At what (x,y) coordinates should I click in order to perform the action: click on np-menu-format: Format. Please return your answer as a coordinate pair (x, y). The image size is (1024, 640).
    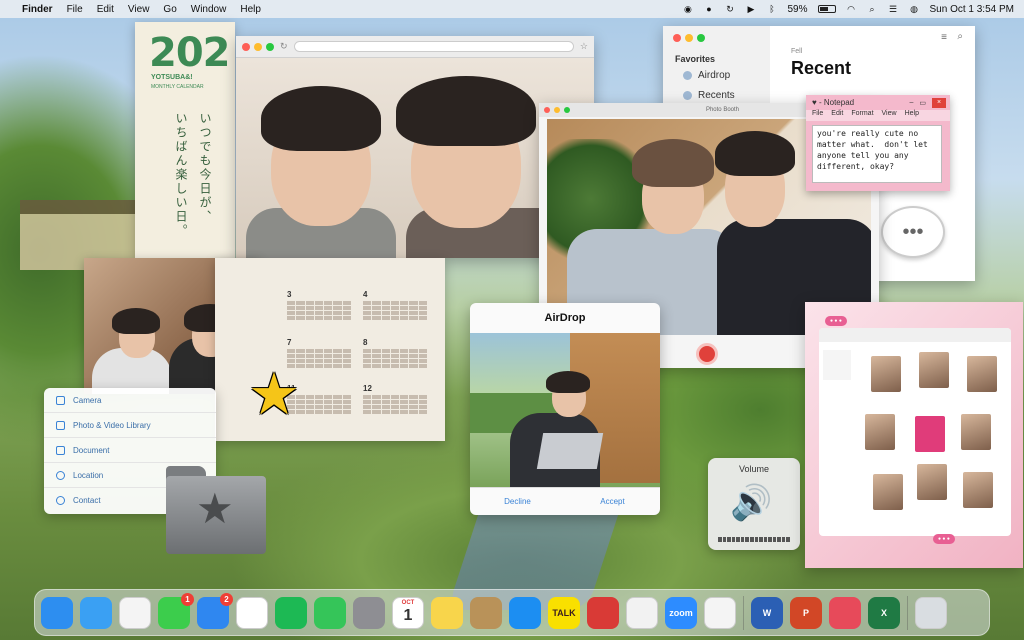
    Looking at the image, I should click on (862, 115).